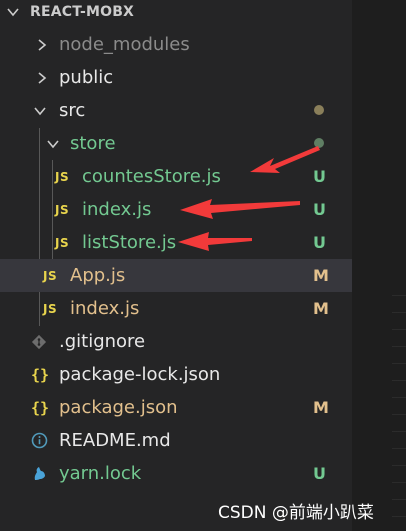 Image resolution: width=406 pixels, height=531 pixels. Describe the element at coordinates (249, 198) in the screenshot. I see `annotation-arrows` at that location.